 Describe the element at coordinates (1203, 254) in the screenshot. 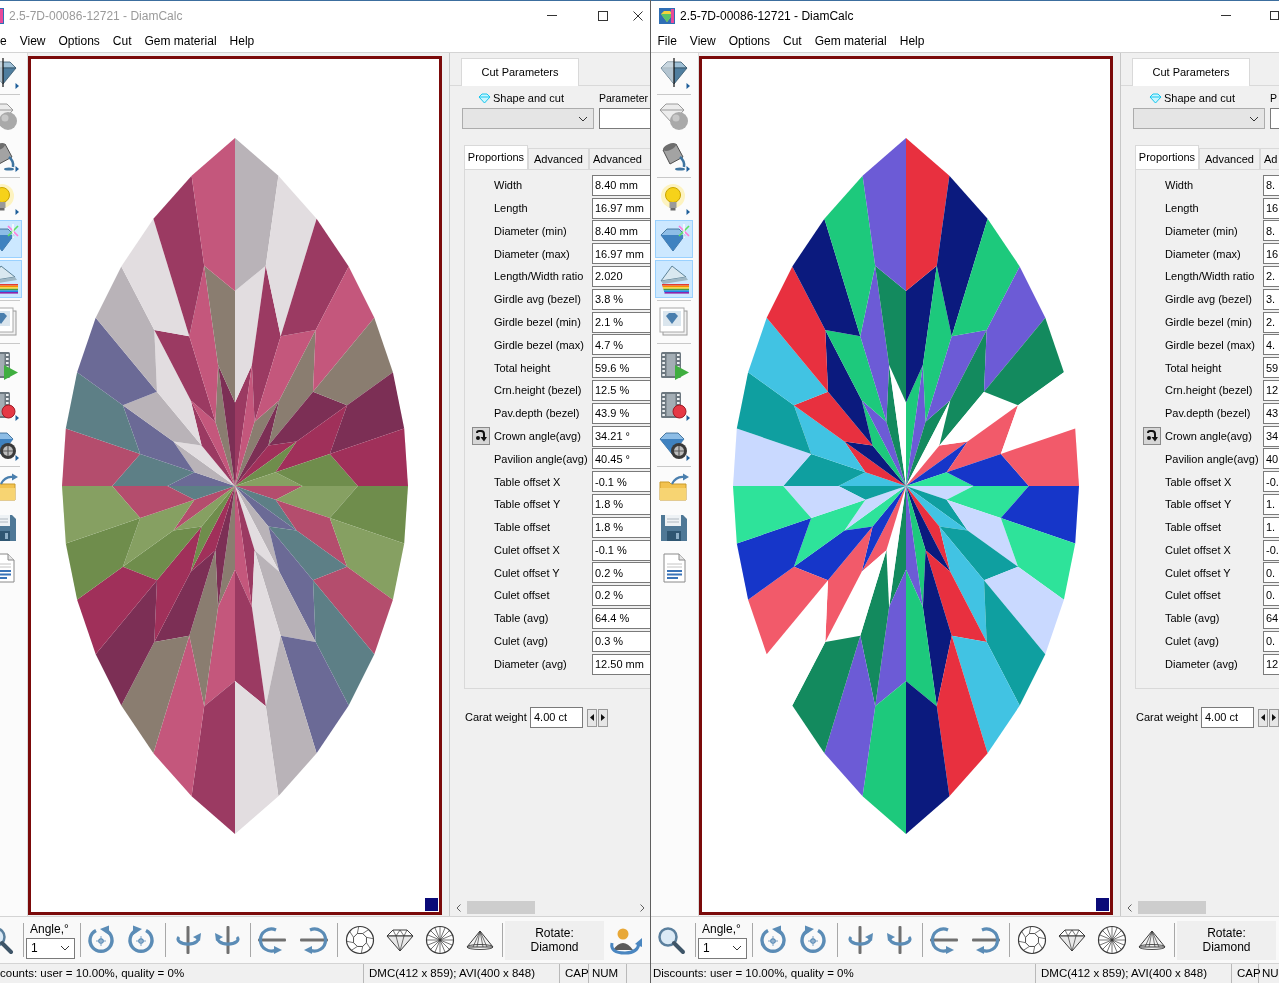

I see `parameter-label: Diameter (max)` at that location.